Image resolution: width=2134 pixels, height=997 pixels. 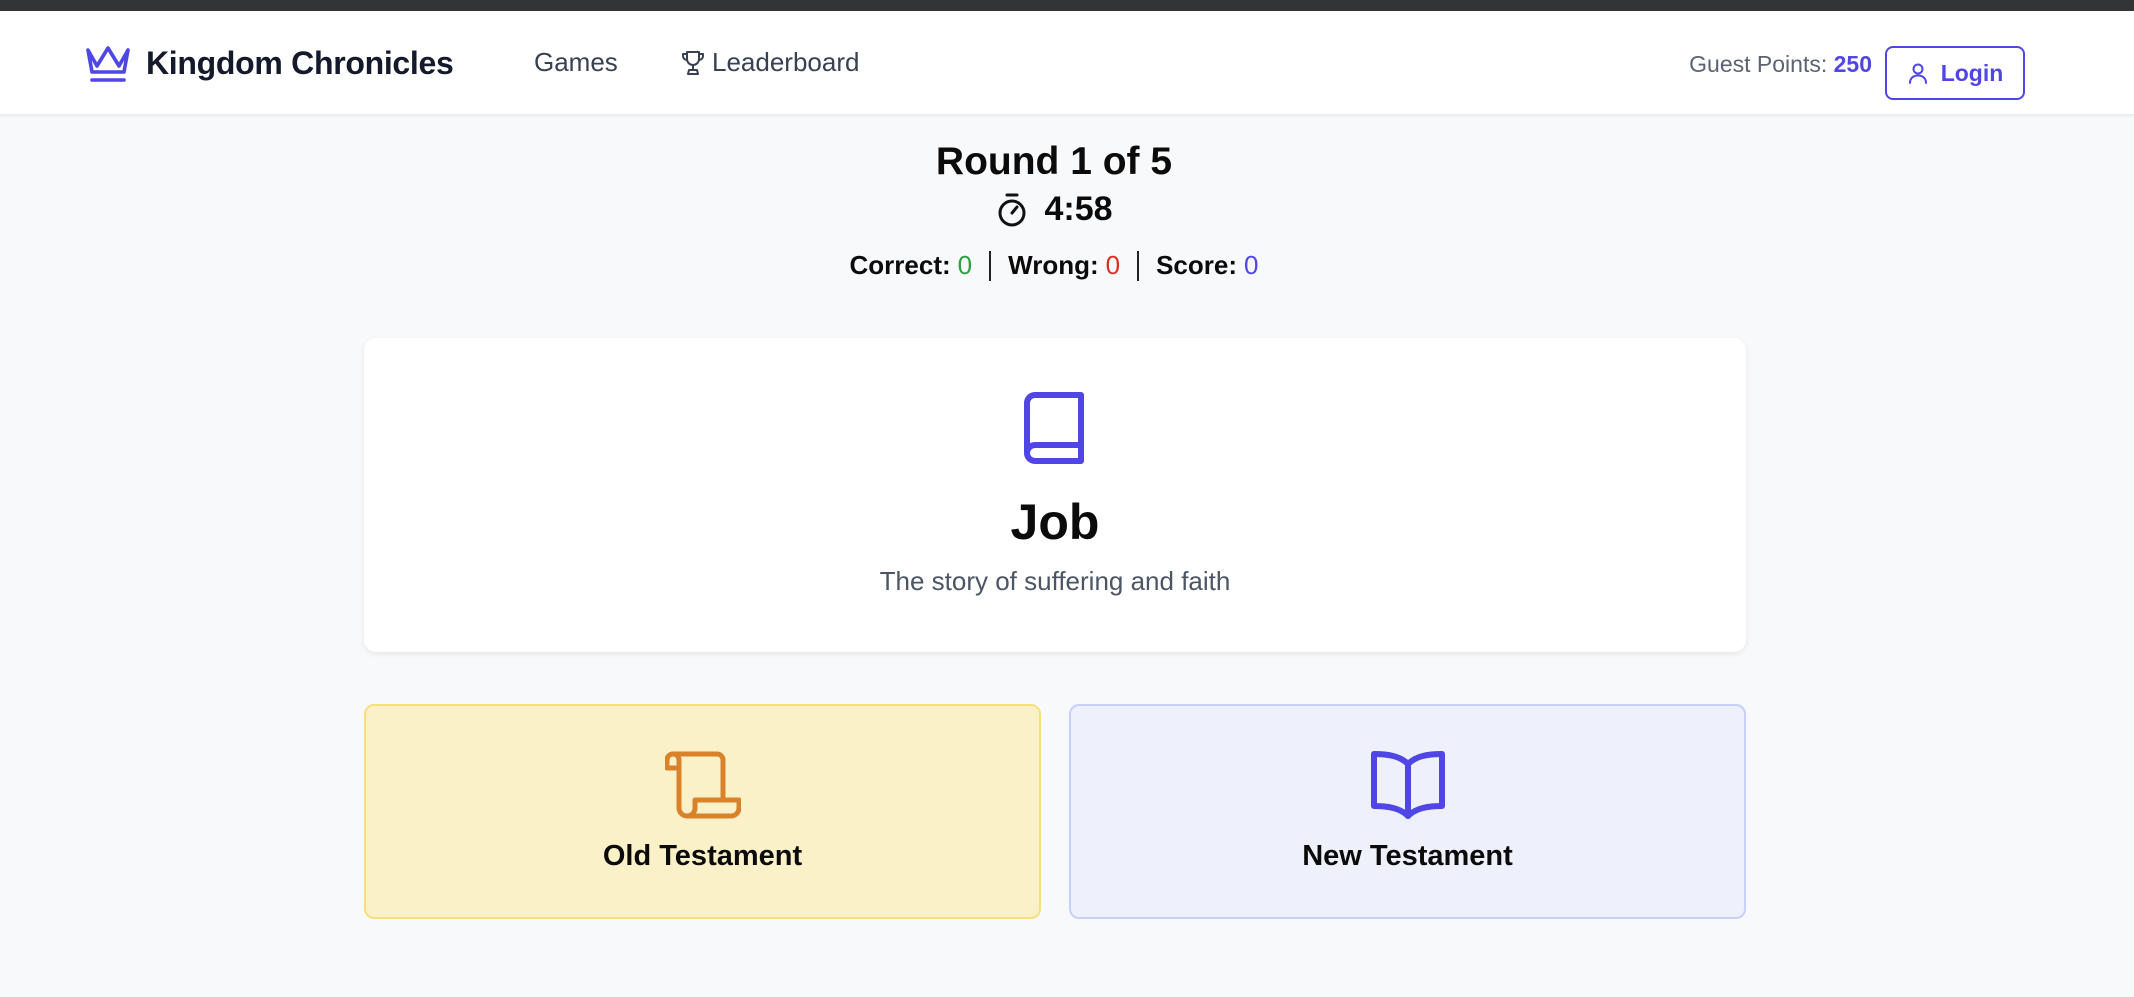 I want to click on guest-points-label: Guest Points:, so click(x=1758, y=64).